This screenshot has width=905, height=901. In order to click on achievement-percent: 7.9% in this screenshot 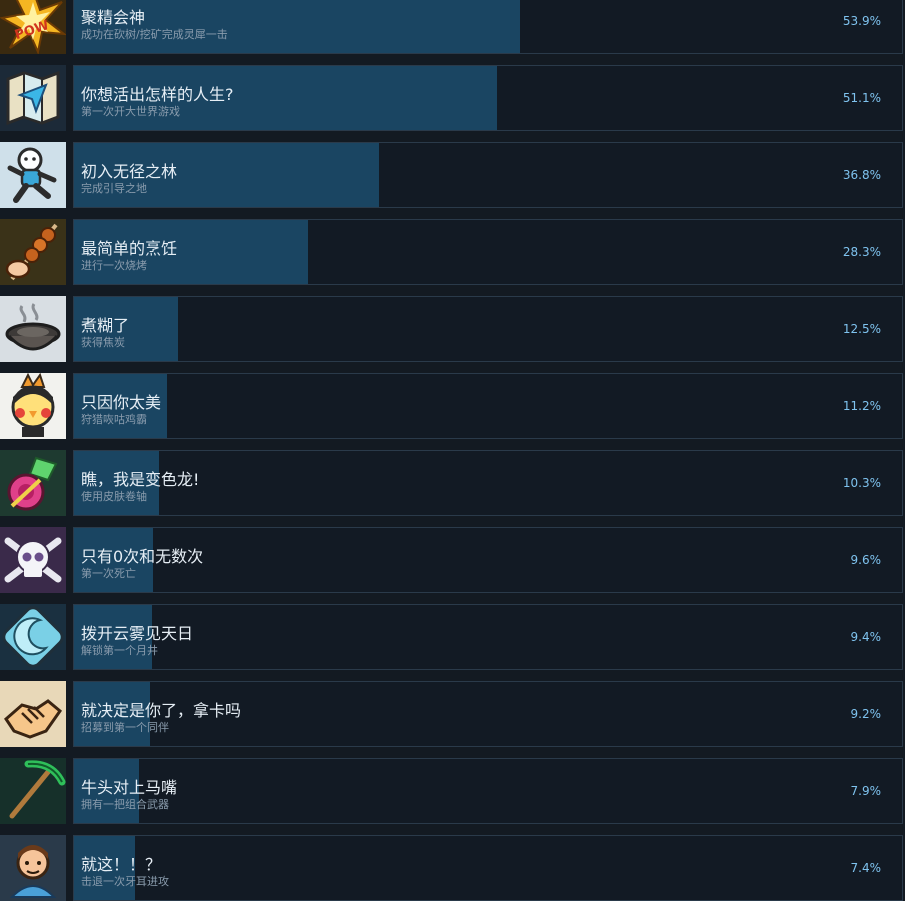, I will do `click(866, 791)`.